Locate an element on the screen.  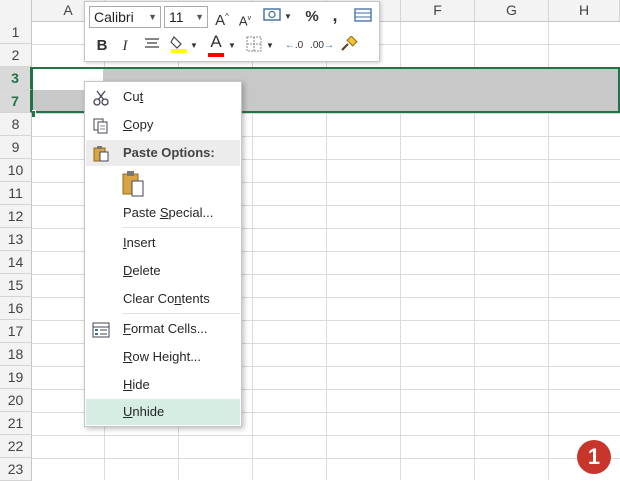
row-header-11: 11 is located at coordinates (16, 193).